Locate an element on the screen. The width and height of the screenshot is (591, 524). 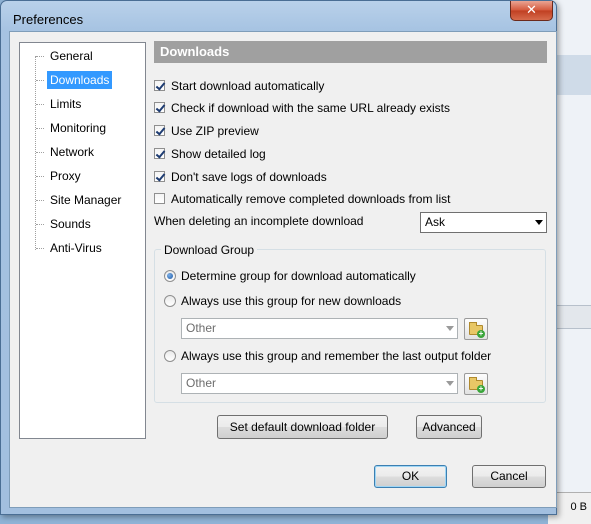
tree-connector-line is located at coordinates (35, 153).